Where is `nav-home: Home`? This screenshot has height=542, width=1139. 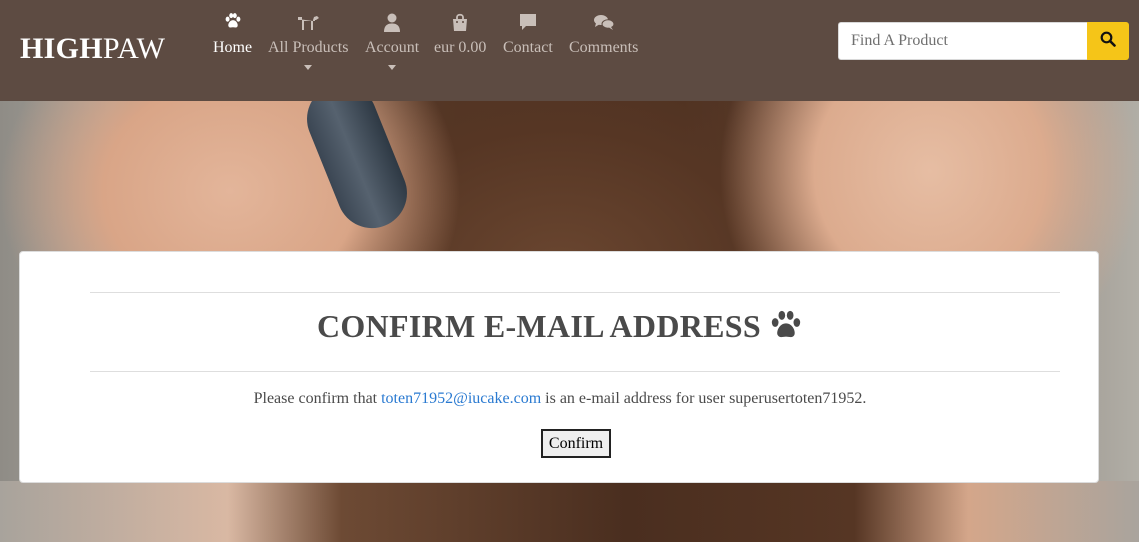 nav-home: Home is located at coordinates (232, 34).